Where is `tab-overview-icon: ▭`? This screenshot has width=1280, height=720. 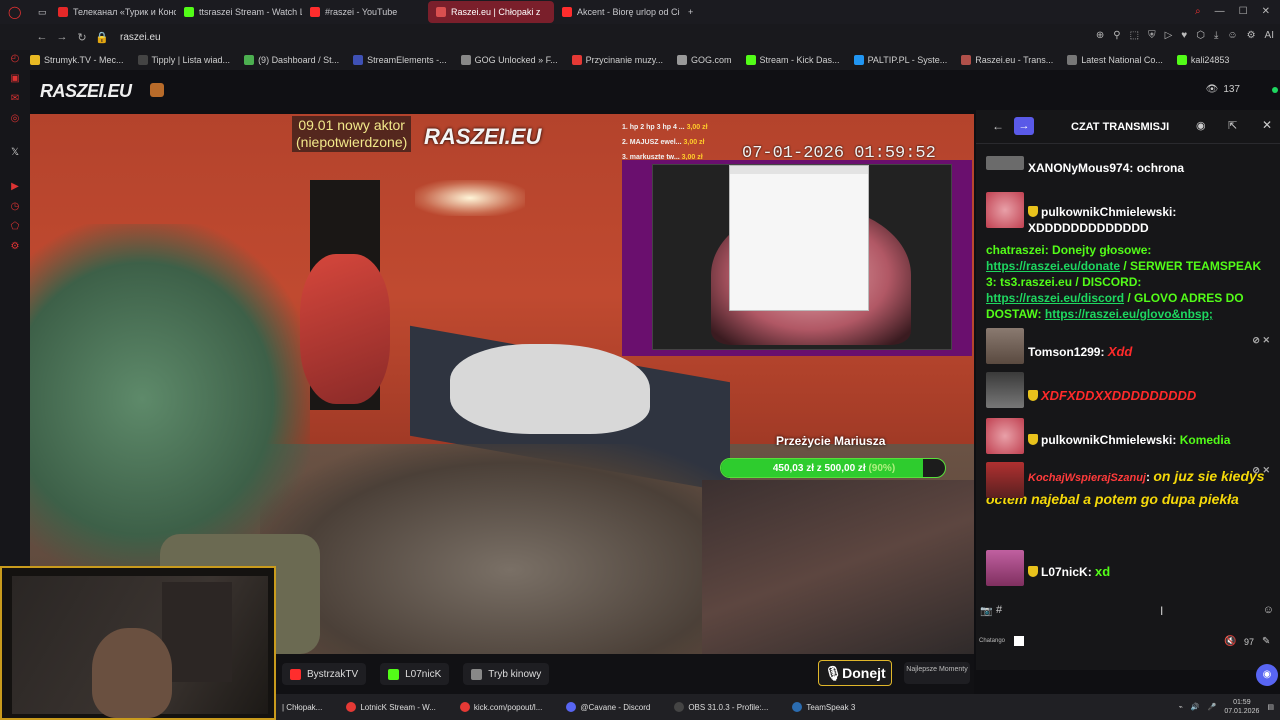
tab-overview-icon: ▭ is located at coordinates (40, 12).